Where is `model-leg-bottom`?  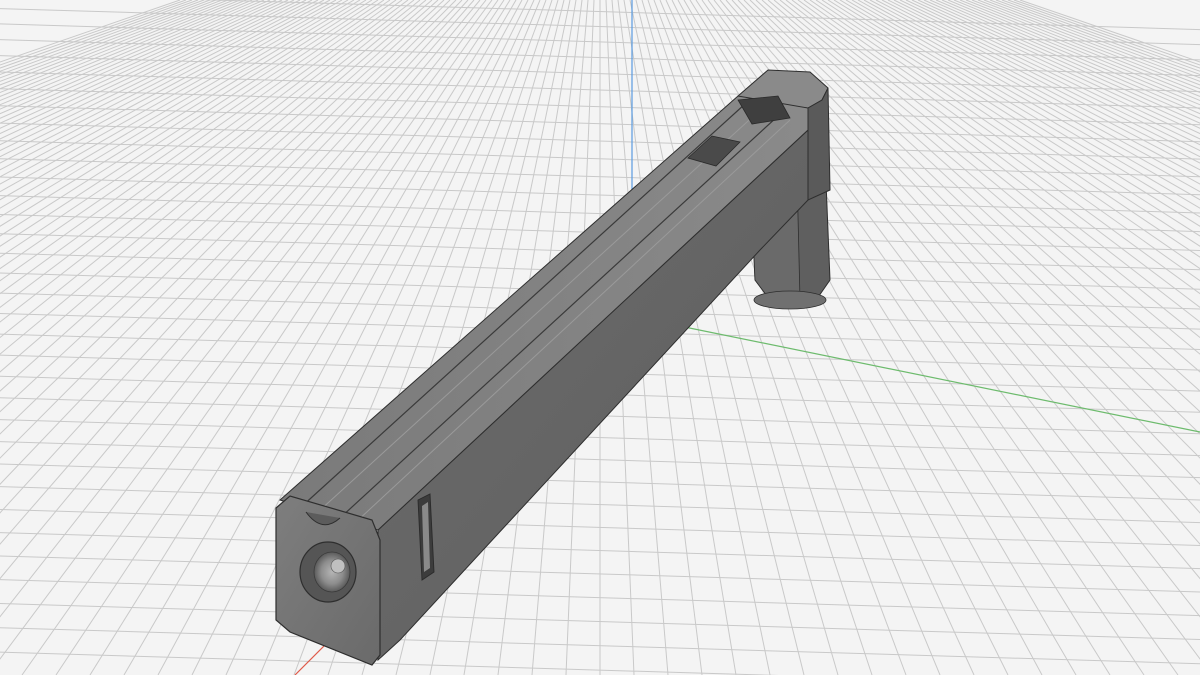 model-leg-bottom is located at coordinates (790, 300).